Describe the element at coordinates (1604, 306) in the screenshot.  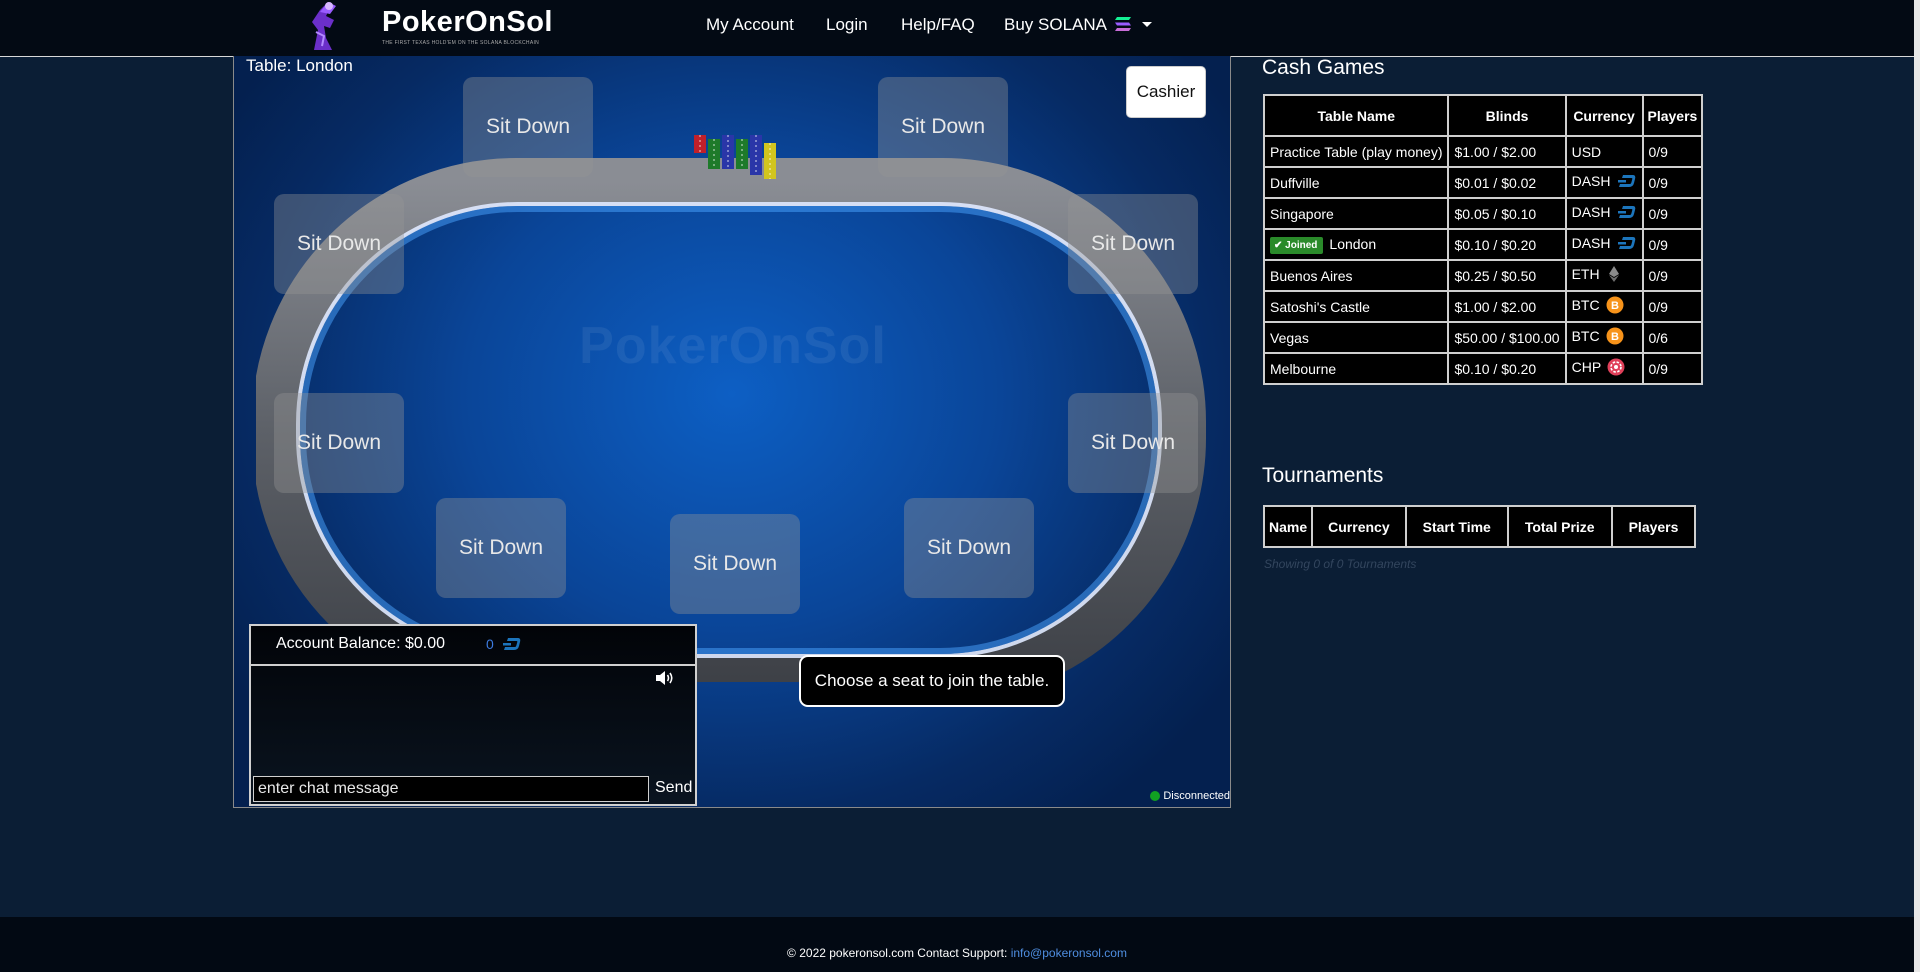
I see `cell-currency: BTC B` at that location.